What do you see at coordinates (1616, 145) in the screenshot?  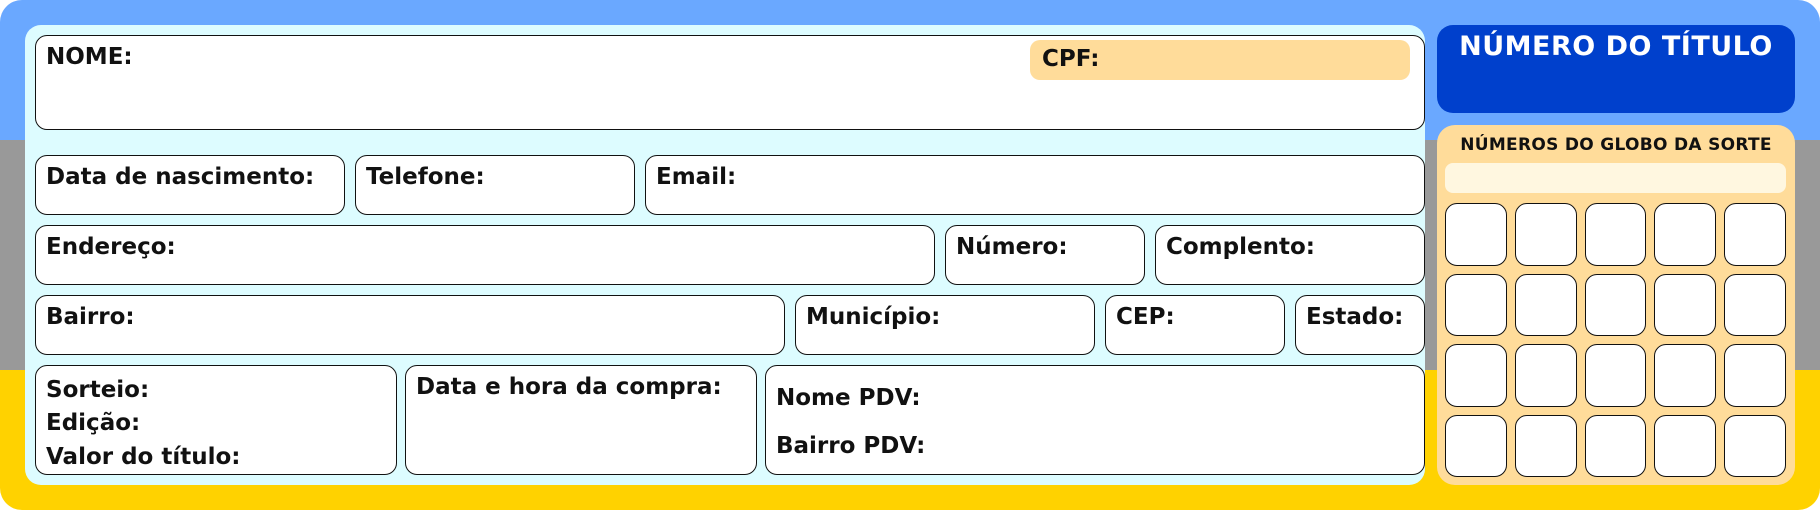 I see `globo-title: NÚMEROS DO GLOBO DA SORTE` at bounding box center [1616, 145].